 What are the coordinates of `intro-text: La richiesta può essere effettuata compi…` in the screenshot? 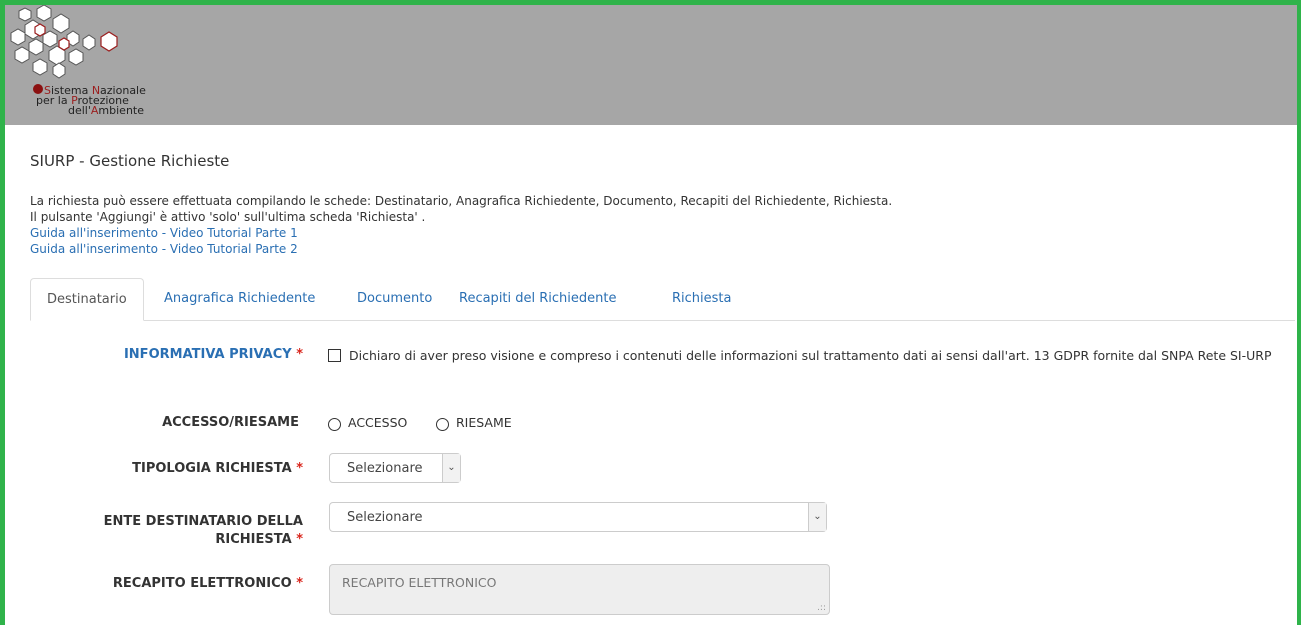 It's located at (461, 225).